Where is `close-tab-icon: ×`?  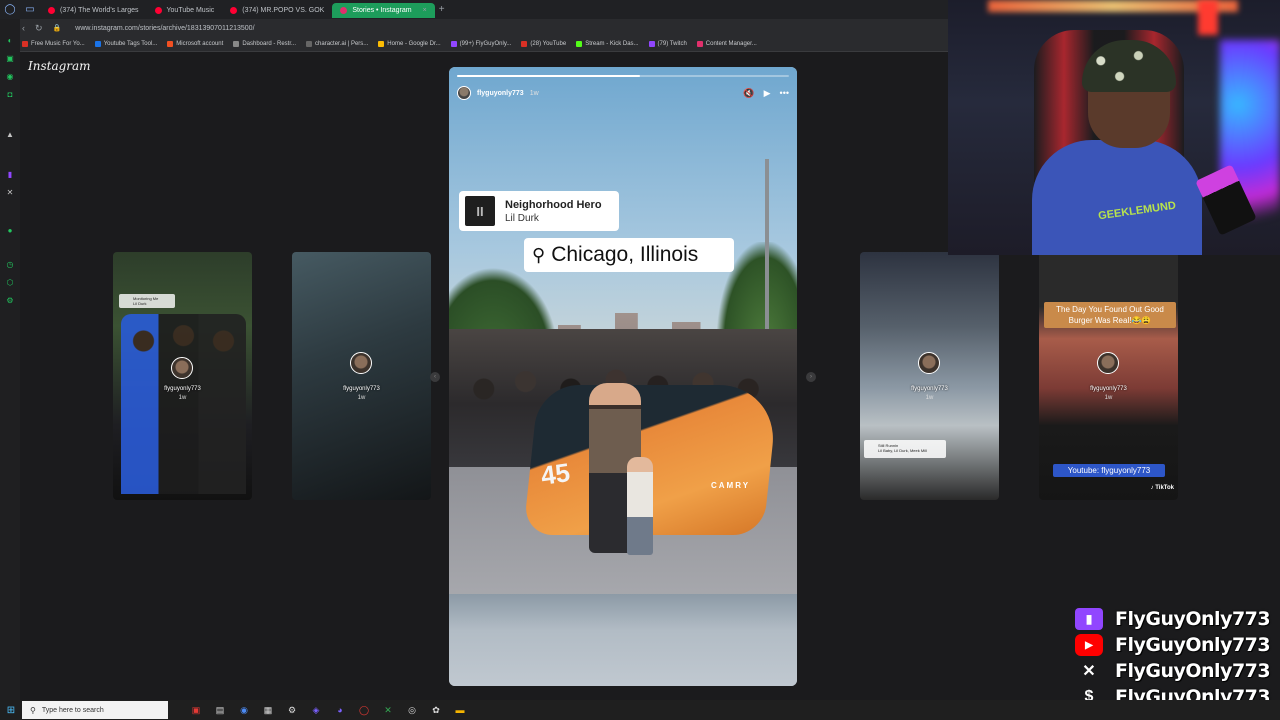 close-tab-icon: × is located at coordinates (425, 10).